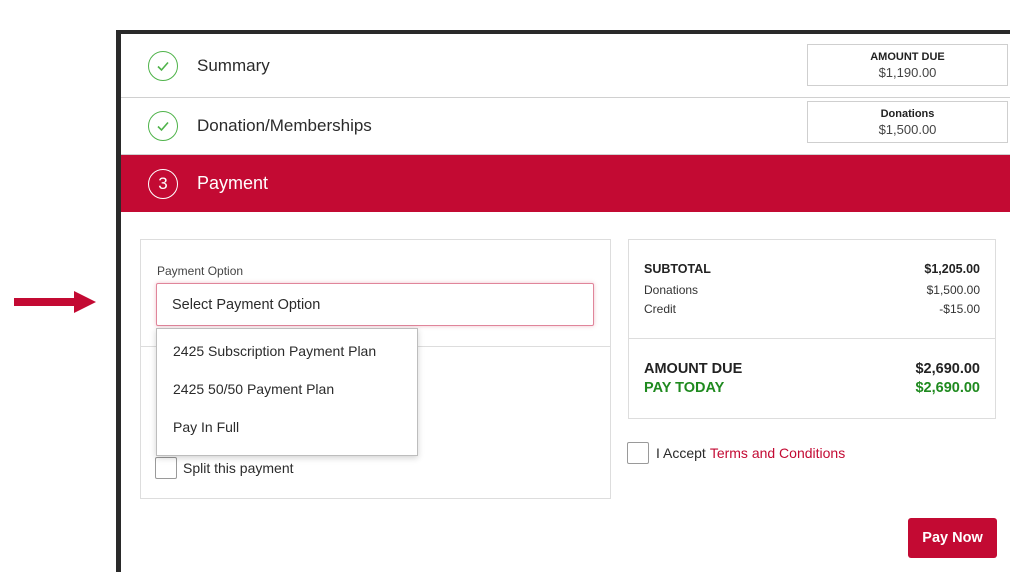 The width and height of the screenshot is (1010, 572). What do you see at coordinates (952, 269) in the screenshot?
I see `subtotal-value: $1,205.00` at bounding box center [952, 269].